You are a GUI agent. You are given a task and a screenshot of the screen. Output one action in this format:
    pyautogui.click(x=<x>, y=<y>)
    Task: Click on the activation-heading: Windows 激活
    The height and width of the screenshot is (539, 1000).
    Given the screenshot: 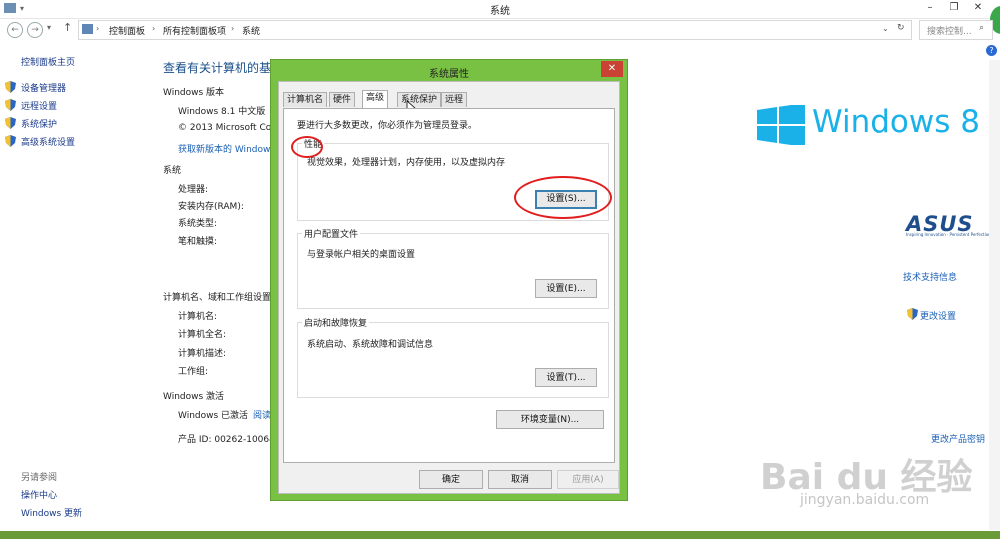 What is the action you would take?
    pyautogui.click(x=194, y=397)
    